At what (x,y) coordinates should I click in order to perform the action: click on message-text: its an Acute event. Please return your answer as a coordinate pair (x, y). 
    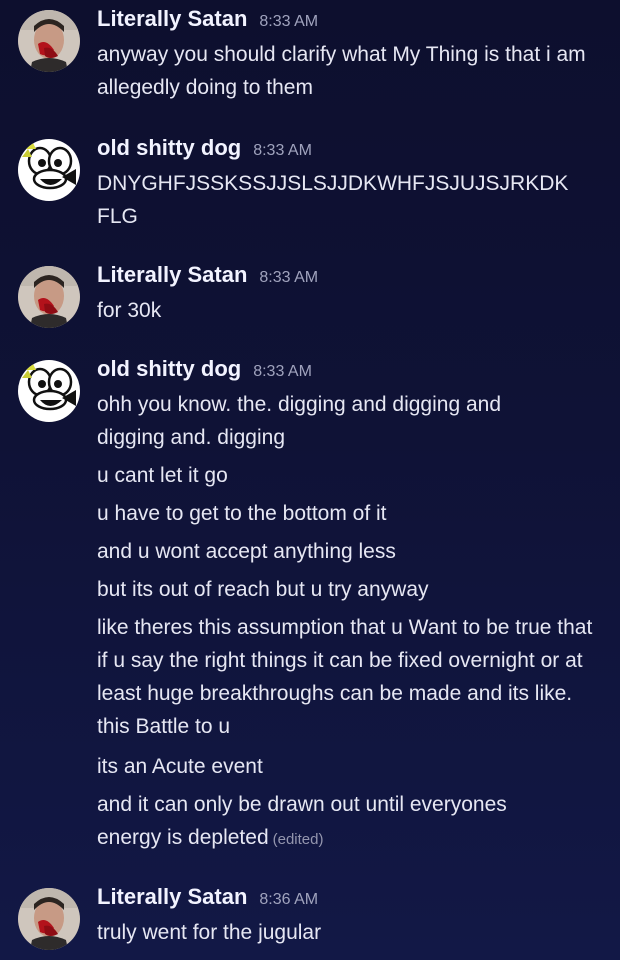
    Looking at the image, I should click on (180, 766).